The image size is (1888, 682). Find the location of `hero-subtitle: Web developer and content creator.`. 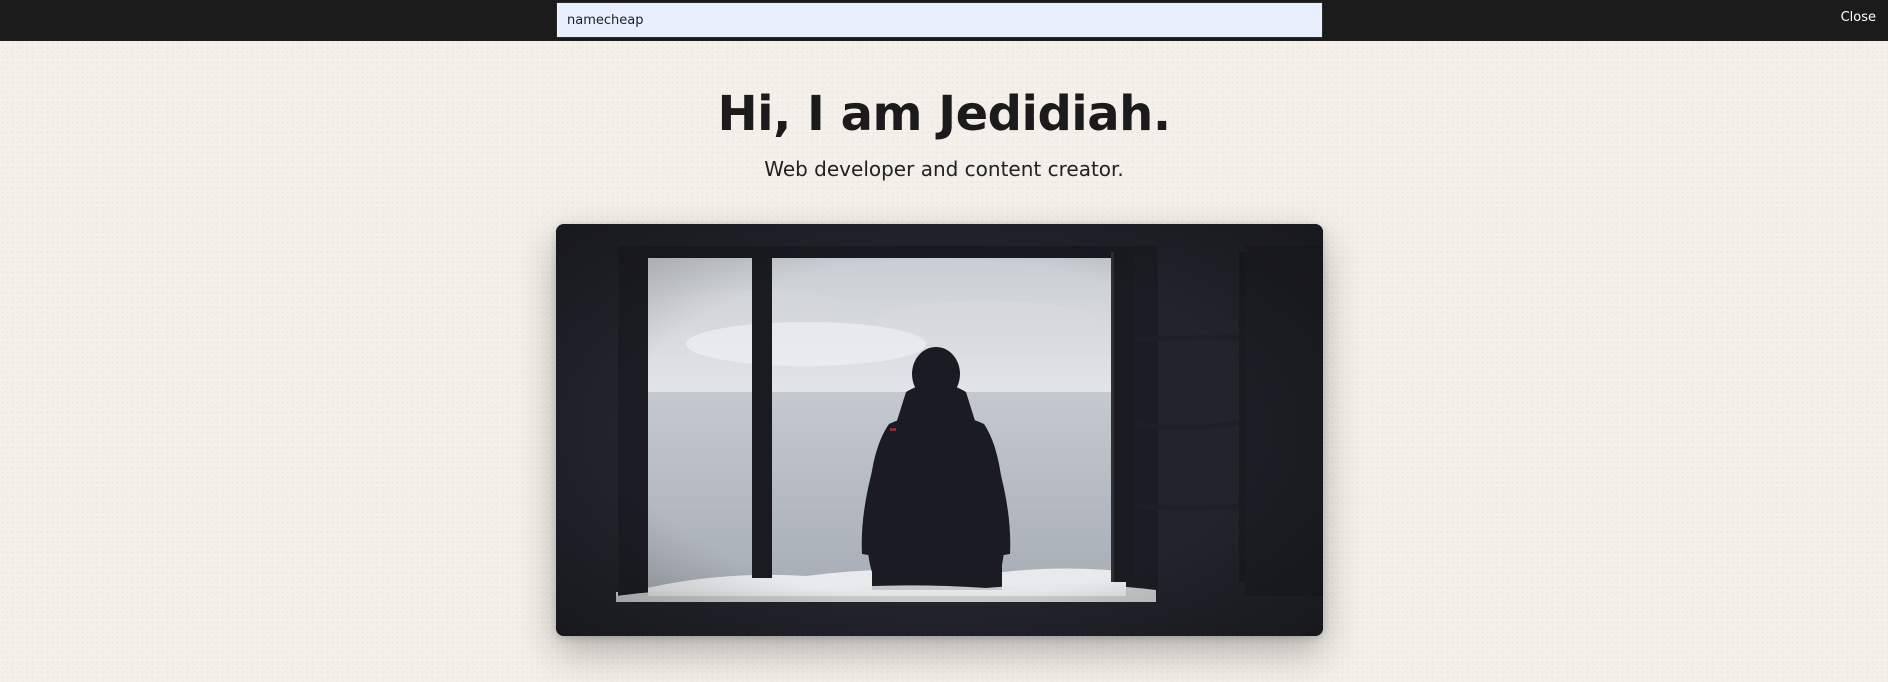

hero-subtitle: Web developer and content creator. is located at coordinates (944, 169).